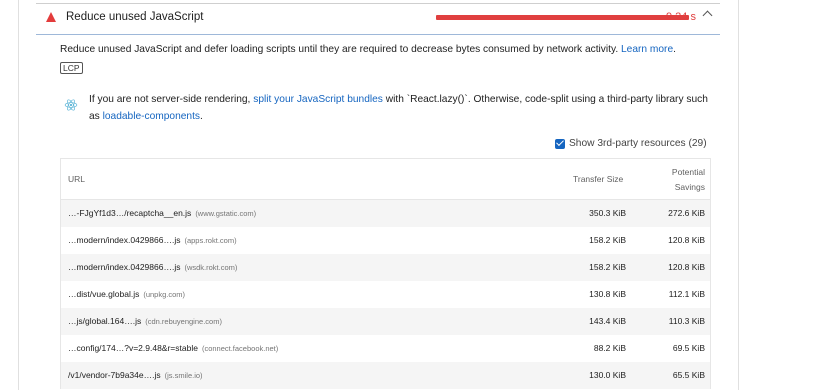  Describe the element at coordinates (562, 17) in the screenshot. I see `savings-bar` at that location.